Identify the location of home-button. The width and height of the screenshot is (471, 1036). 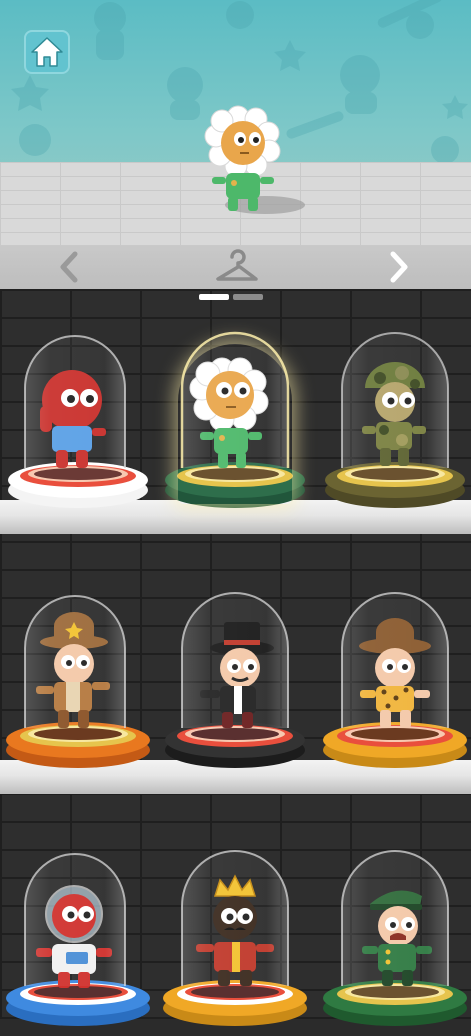
(47, 52).